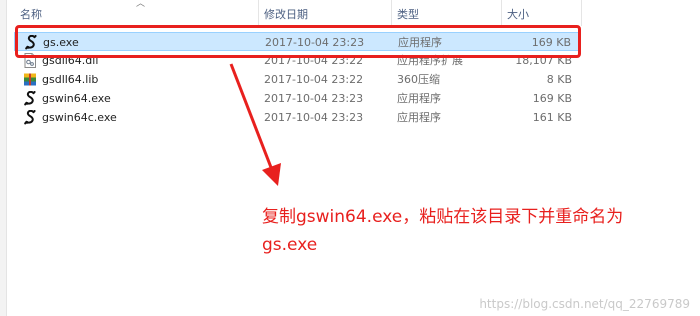  Describe the element at coordinates (584, 304) in the screenshot. I see `watermark-text: https://blog.csdn.net/qq_22769789` at that location.